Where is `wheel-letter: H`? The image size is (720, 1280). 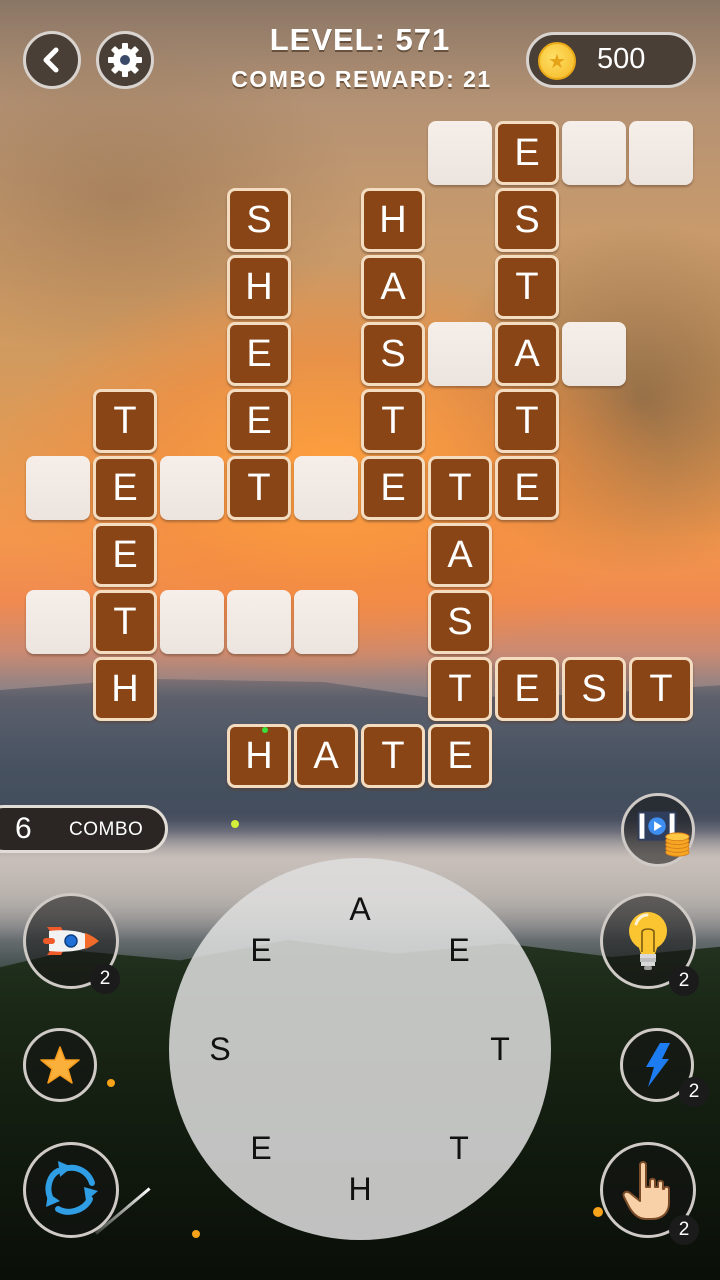
wheel-letter: H is located at coordinates (360, 1189).